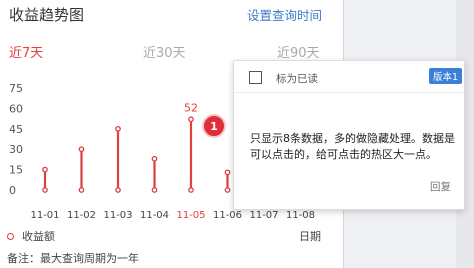 The width and height of the screenshot is (474, 268). Describe the element at coordinates (117, 215) in the screenshot. I see `x-tick-label: 11-03` at that location.